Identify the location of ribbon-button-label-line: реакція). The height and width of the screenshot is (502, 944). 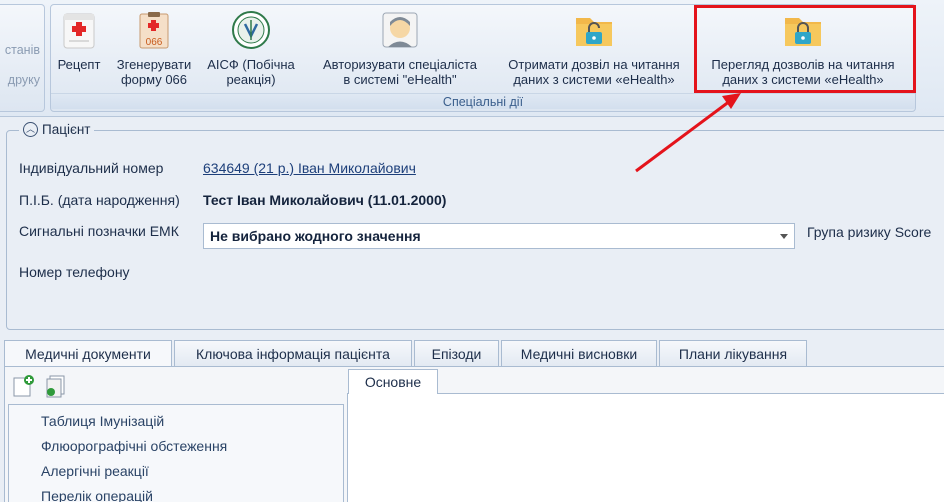
(251, 79).